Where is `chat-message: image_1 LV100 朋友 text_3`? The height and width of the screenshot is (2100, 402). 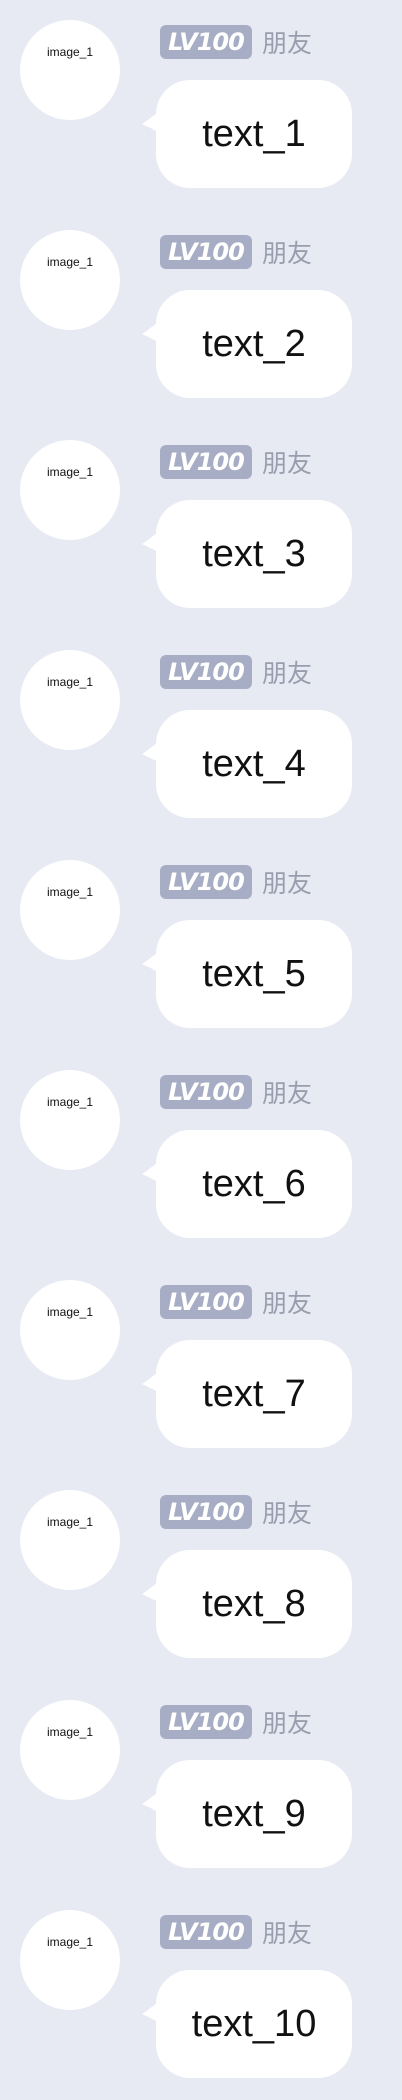
chat-message: image_1 LV100 朋友 text_3 is located at coordinates (201, 525).